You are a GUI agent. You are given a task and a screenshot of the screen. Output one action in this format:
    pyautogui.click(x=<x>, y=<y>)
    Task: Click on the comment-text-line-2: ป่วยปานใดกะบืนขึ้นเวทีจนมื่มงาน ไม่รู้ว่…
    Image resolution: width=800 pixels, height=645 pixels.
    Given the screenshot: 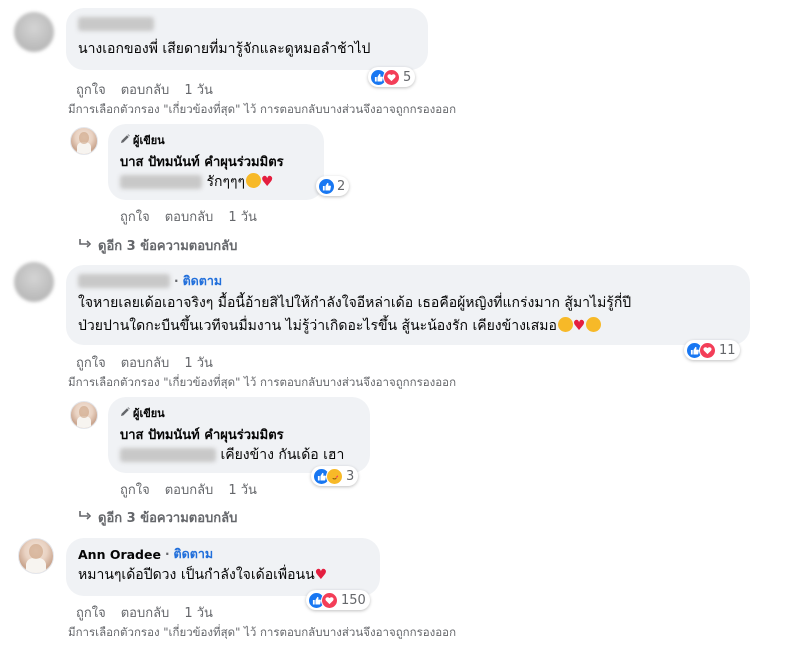 What is the action you would take?
    pyautogui.click(x=408, y=326)
    